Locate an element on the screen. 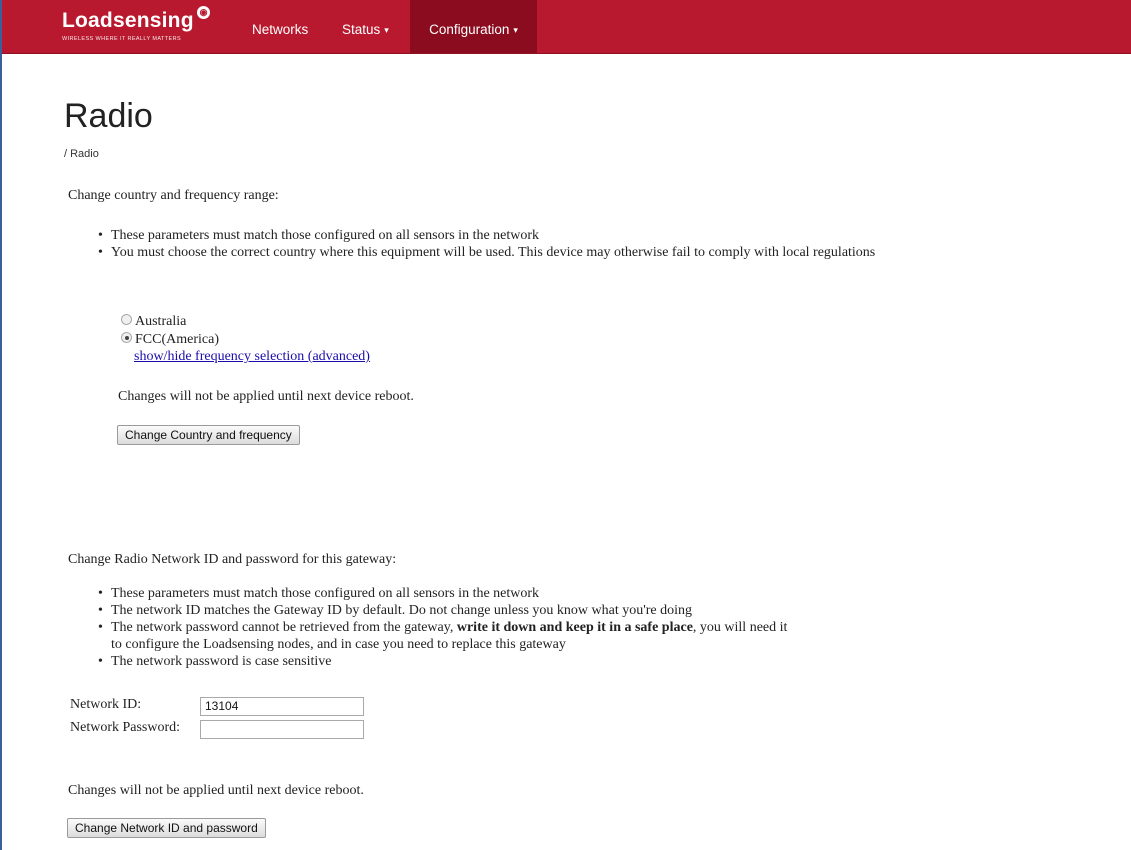 The height and width of the screenshot is (850, 1131). brand-signal-icon: ◉ is located at coordinates (203, 12).